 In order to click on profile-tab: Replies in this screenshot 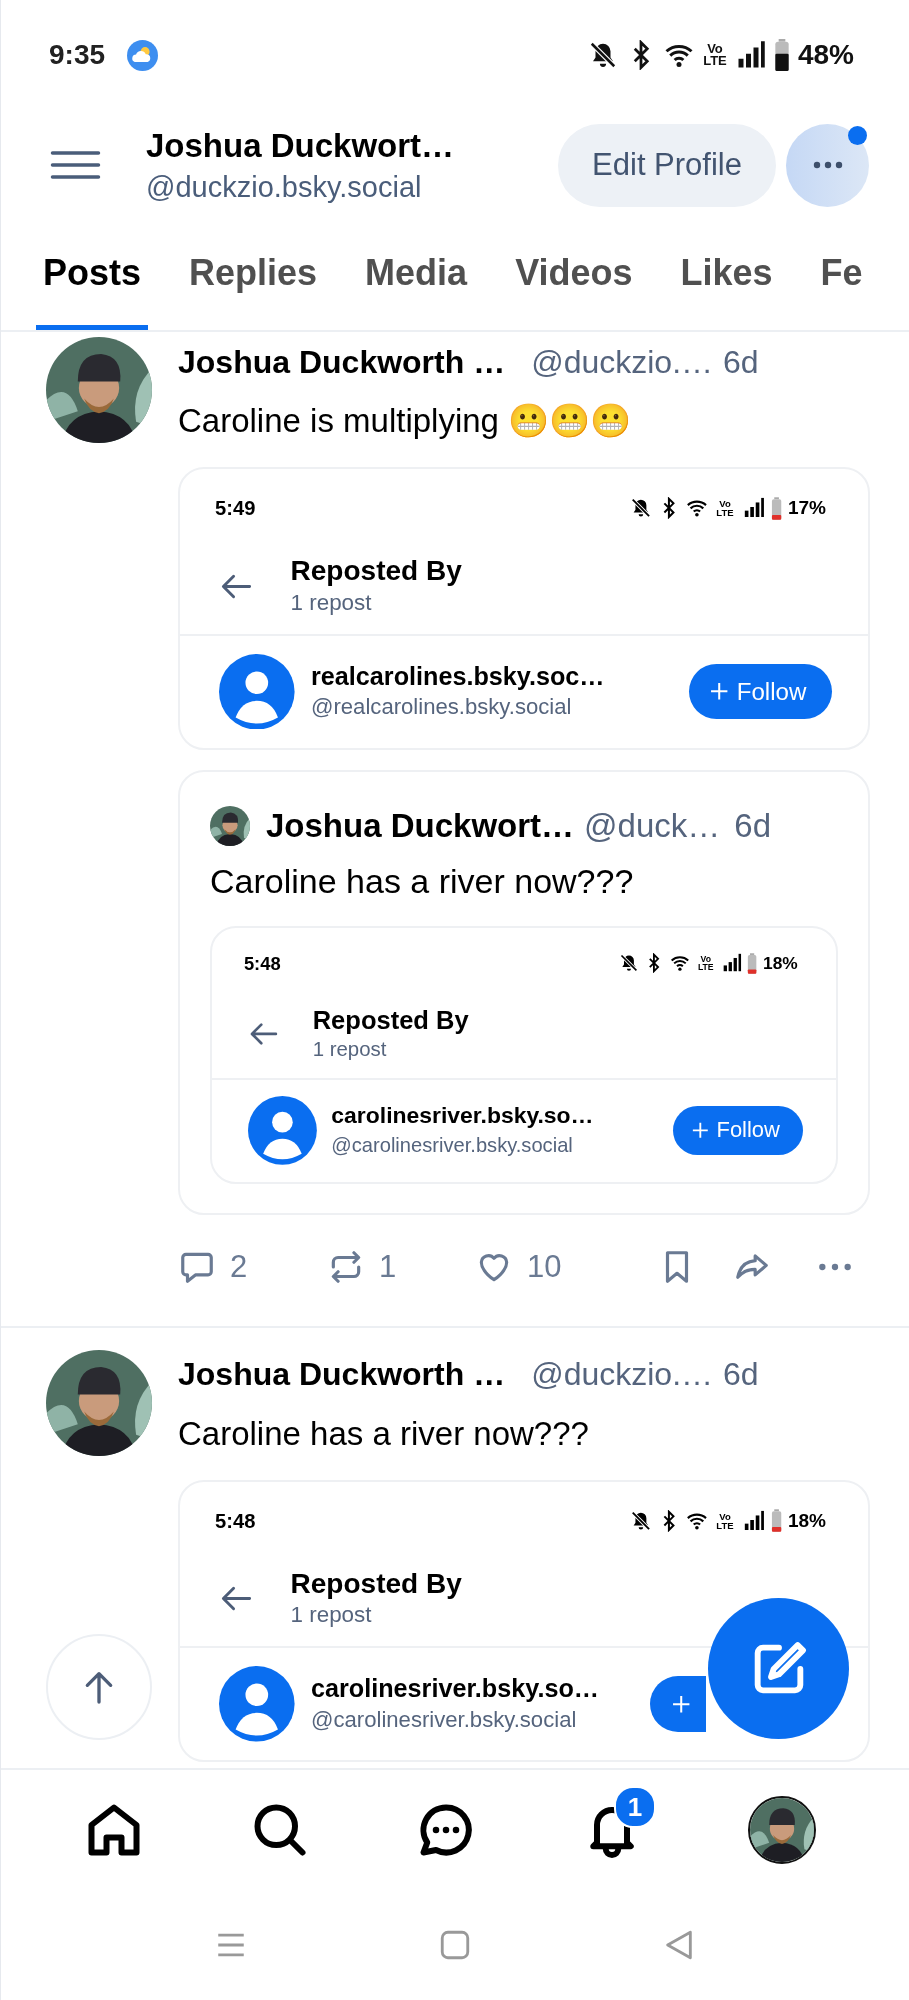, I will do `click(253, 275)`.